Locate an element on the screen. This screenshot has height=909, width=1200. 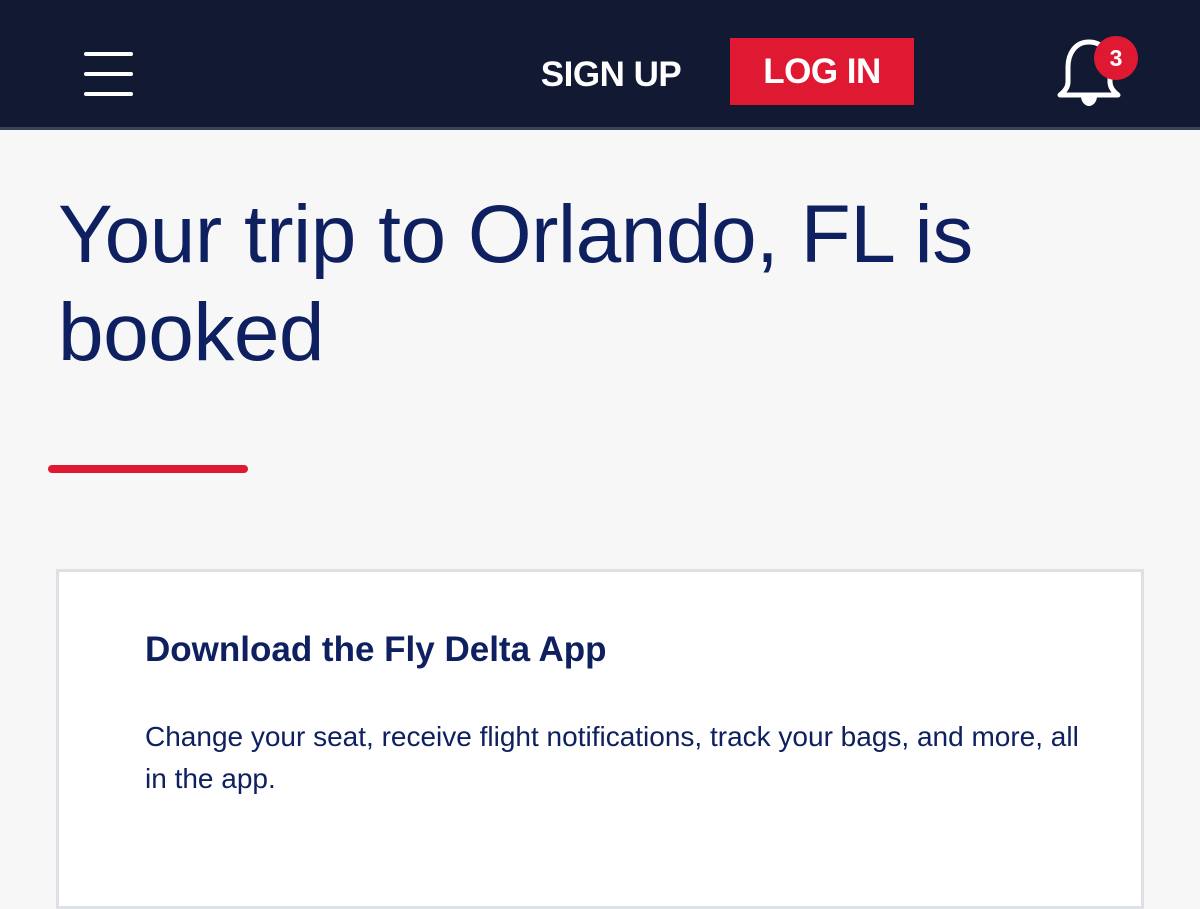
notification-count-badge: 3 is located at coordinates (1116, 58).